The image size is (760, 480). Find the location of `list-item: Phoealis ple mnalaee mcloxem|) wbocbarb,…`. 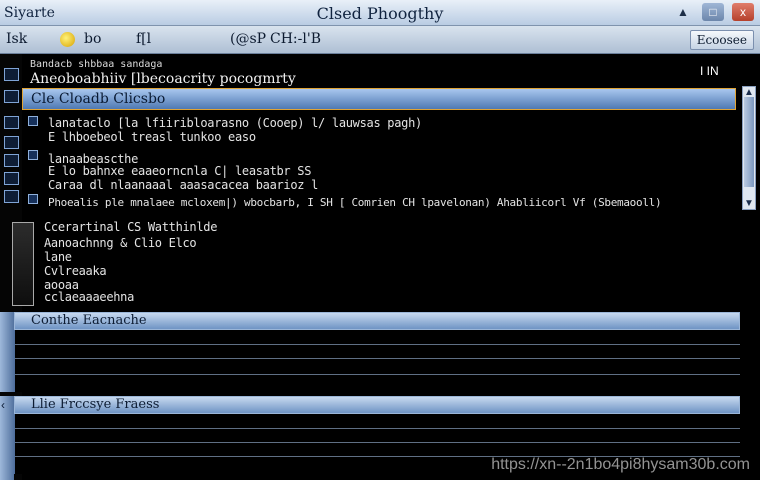

list-item: Phoealis ple mnalaee mcloxem|) wbocbarb,… is located at coordinates (355, 202).